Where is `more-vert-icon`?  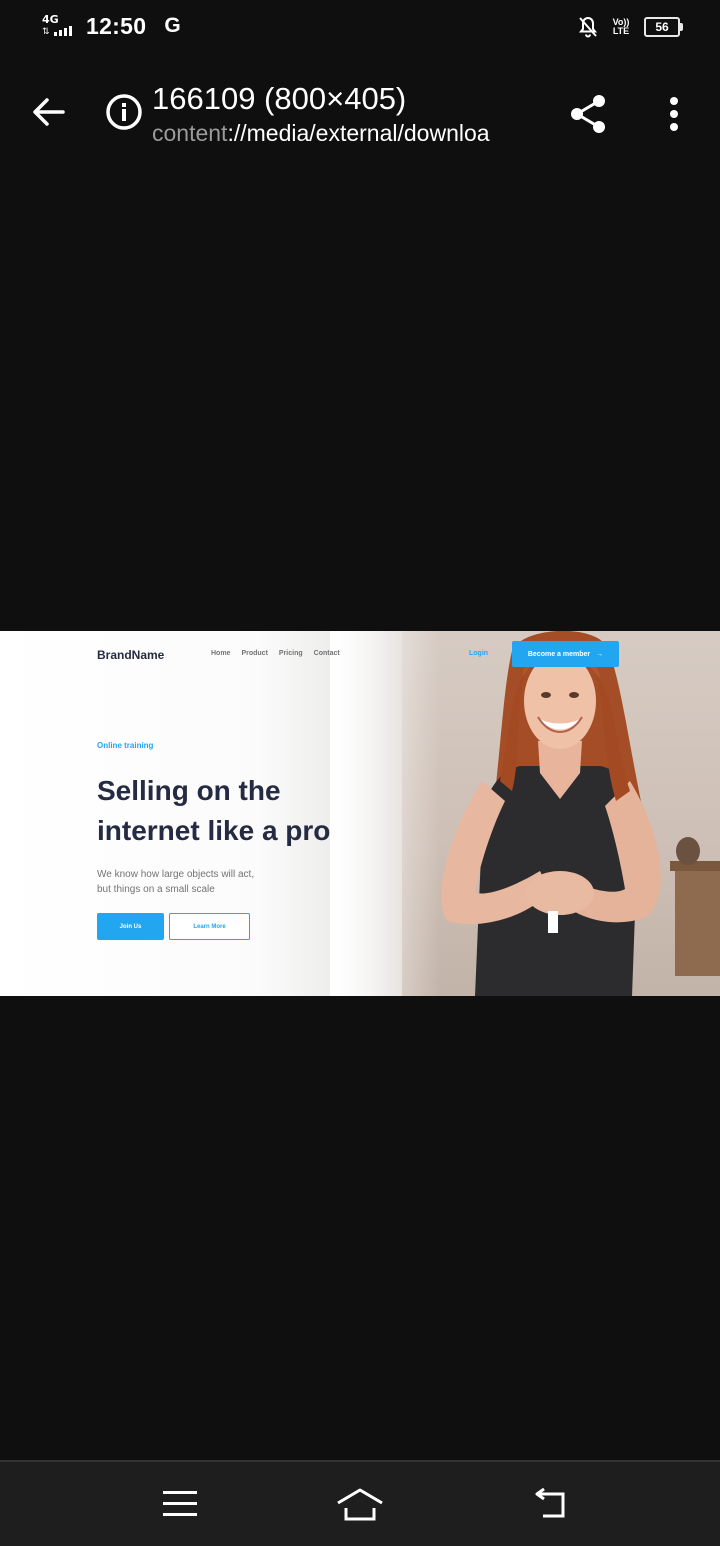 more-vert-icon is located at coordinates (674, 114).